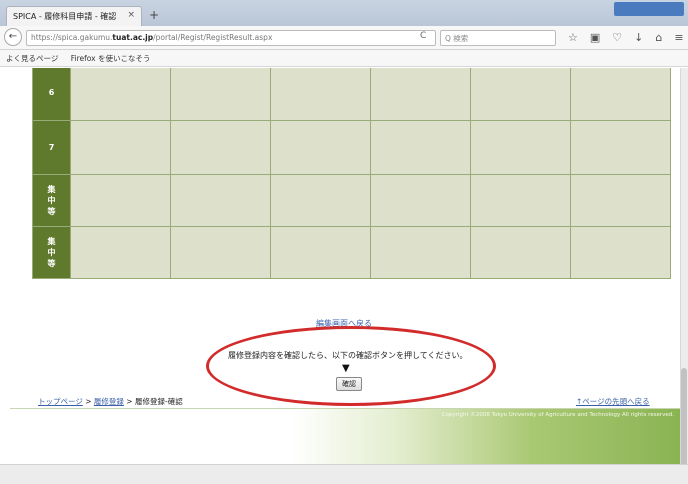 This screenshot has width=688, height=484. I want to click on home-icon: ⌂, so click(658, 37).